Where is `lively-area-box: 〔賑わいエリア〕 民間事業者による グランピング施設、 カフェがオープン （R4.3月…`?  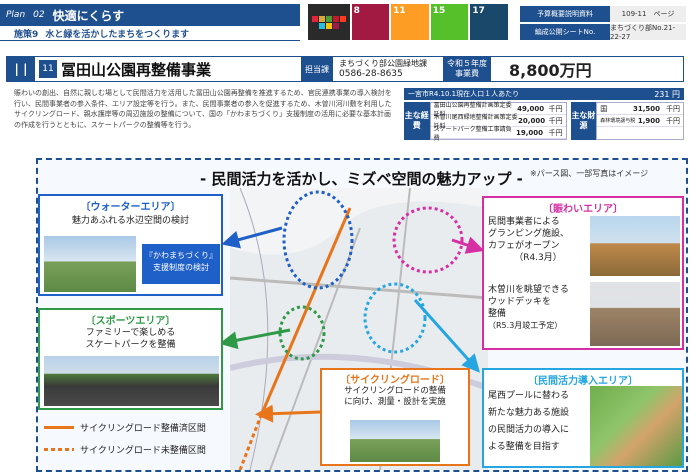
lively-area-box: 〔賑わいエリア〕 民間事業者による グランピング施設、 カフェがオープン （R4.3月… is located at coordinates (583, 273).